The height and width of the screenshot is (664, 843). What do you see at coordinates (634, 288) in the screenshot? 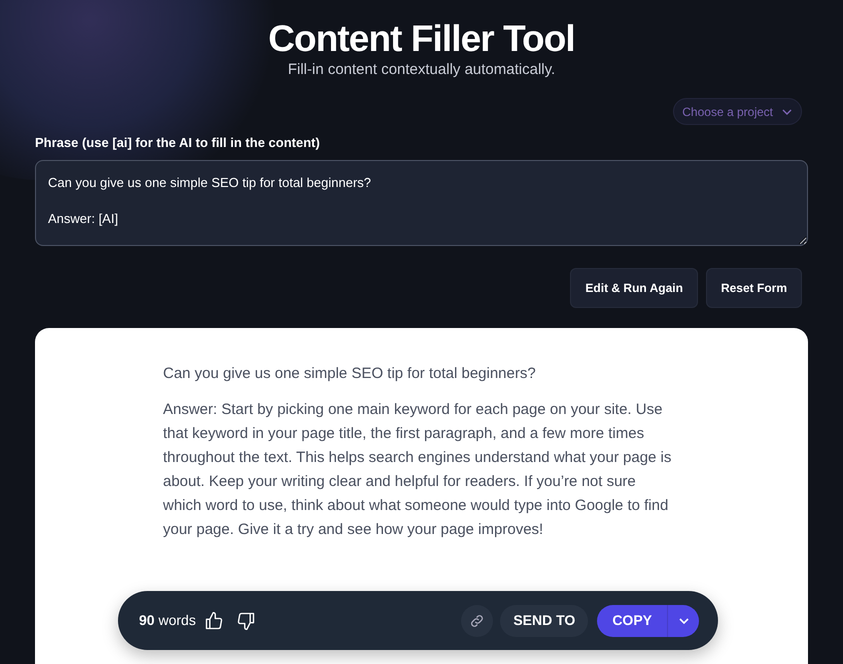
I see `action-button: Edit & Run Again` at bounding box center [634, 288].